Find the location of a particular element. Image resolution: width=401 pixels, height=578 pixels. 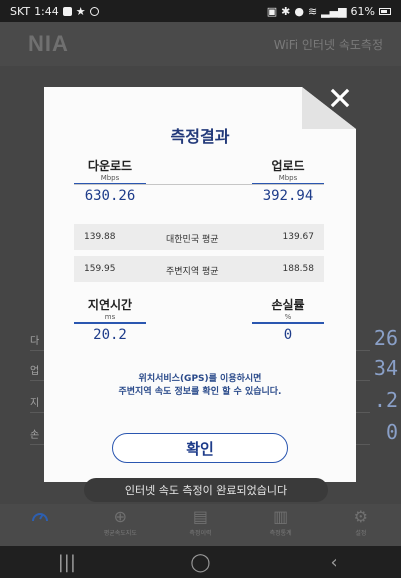

vibrate-icon: ▣ is located at coordinates (272, 11).